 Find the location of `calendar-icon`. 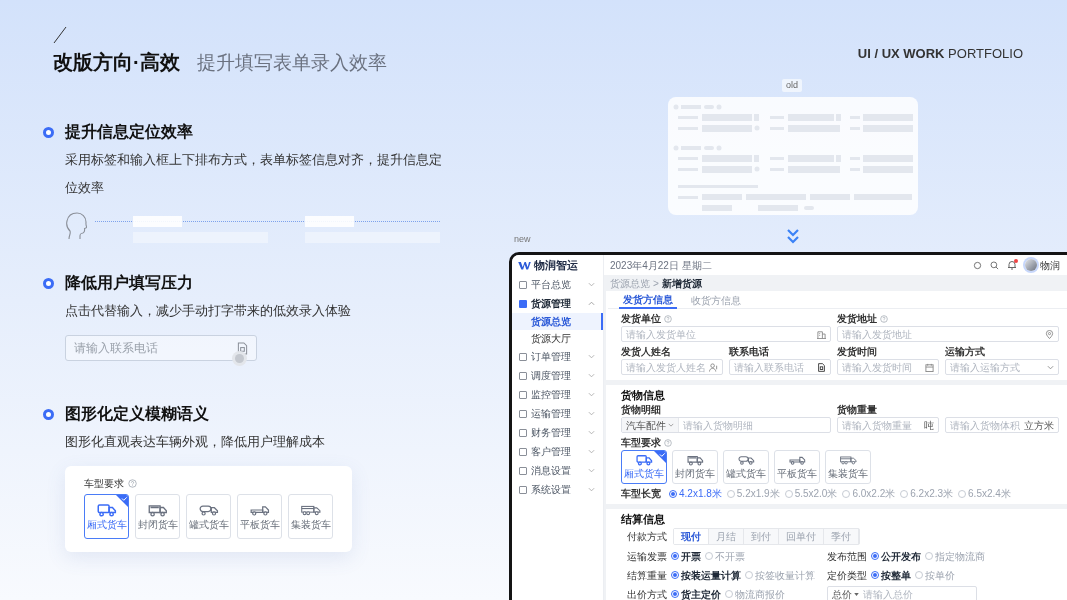

calendar-icon is located at coordinates (929, 367).